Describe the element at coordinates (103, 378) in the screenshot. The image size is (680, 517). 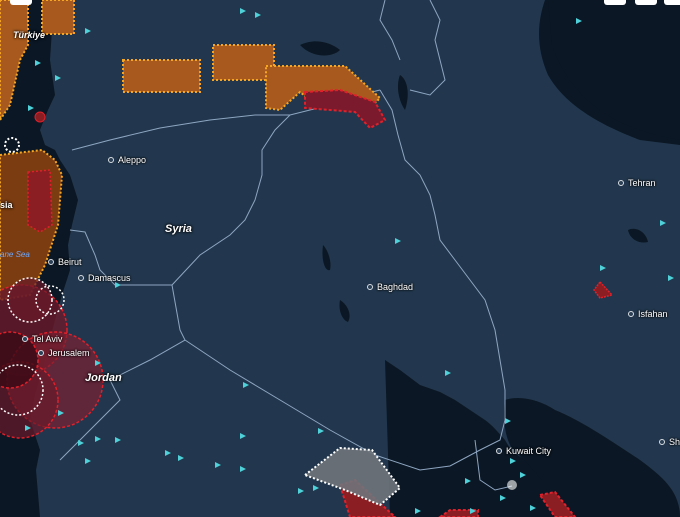
I see `country-label-jordan: Jordan` at that location.